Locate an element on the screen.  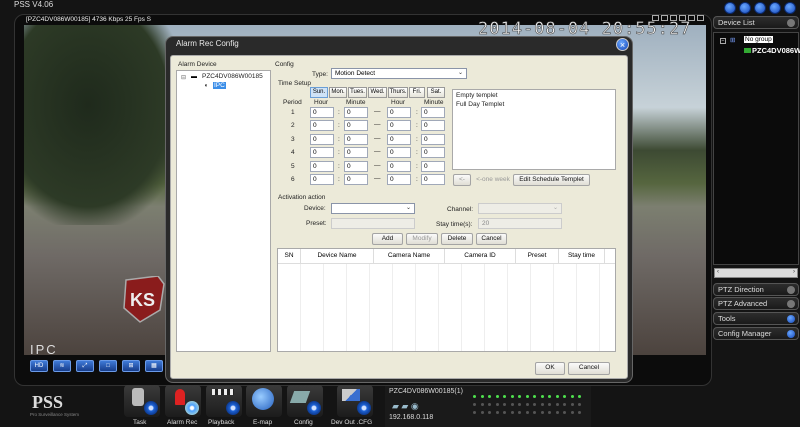
period-number: 5 is located at coordinates (293, 166).